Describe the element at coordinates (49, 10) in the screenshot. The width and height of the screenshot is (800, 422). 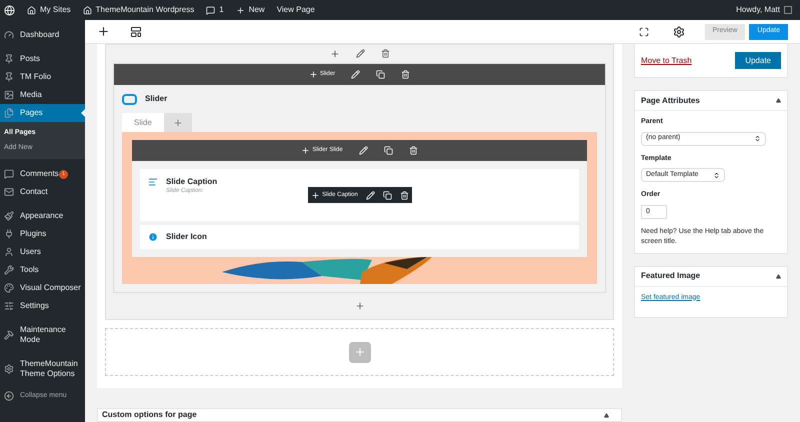
I see `my-sites-link: My Sites` at that location.